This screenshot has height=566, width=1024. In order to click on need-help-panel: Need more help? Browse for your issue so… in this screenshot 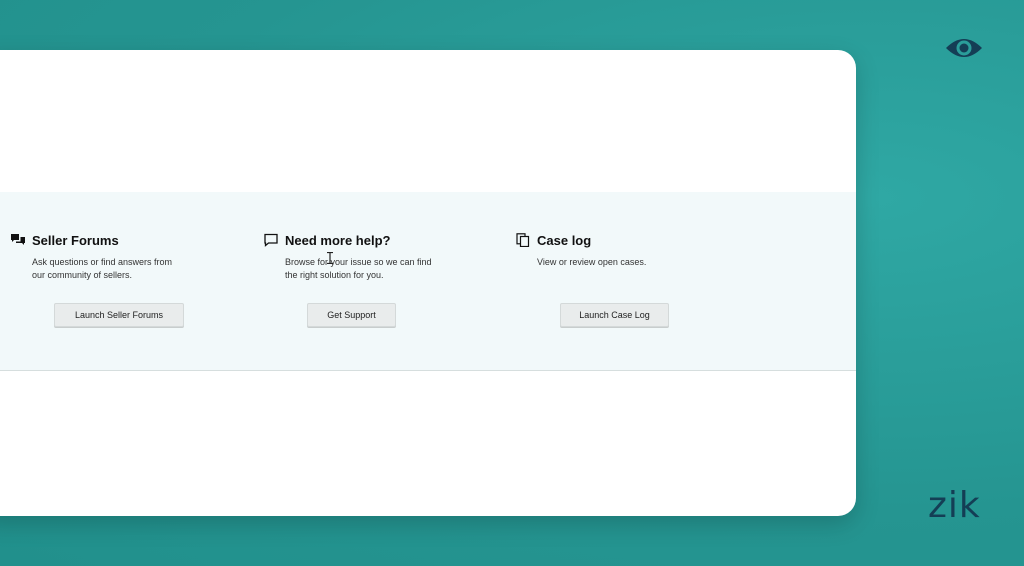, I will do `click(389, 256)`.